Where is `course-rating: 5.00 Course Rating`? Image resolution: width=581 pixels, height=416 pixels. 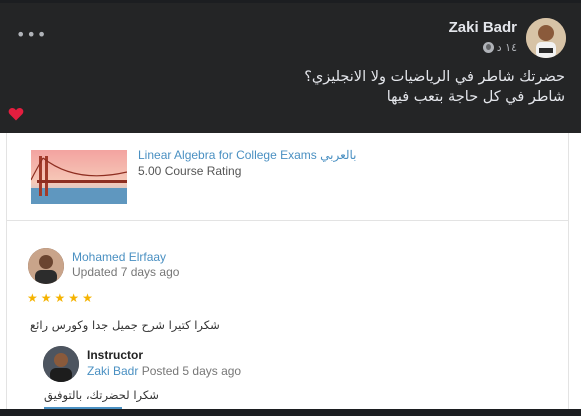 course-rating: 5.00 Course Rating is located at coordinates (190, 171).